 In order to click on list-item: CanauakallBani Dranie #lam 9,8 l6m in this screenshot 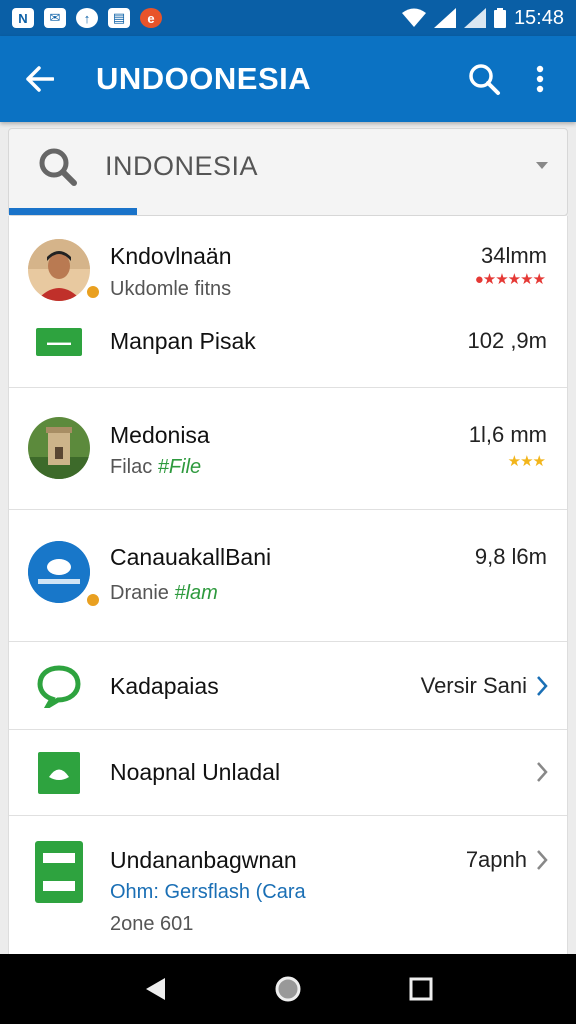, I will do `click(288, 576)`.